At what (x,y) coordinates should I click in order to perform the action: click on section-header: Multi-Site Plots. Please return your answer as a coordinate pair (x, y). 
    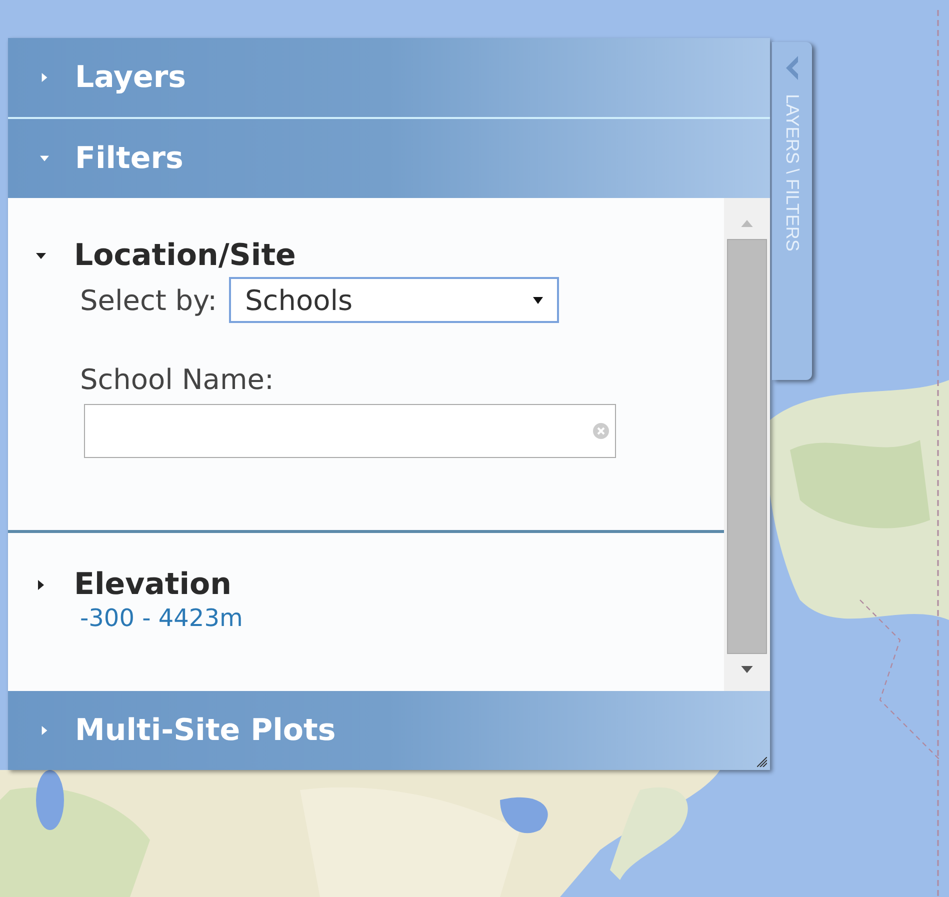
    Looking at the image, I should click on (389, 730).